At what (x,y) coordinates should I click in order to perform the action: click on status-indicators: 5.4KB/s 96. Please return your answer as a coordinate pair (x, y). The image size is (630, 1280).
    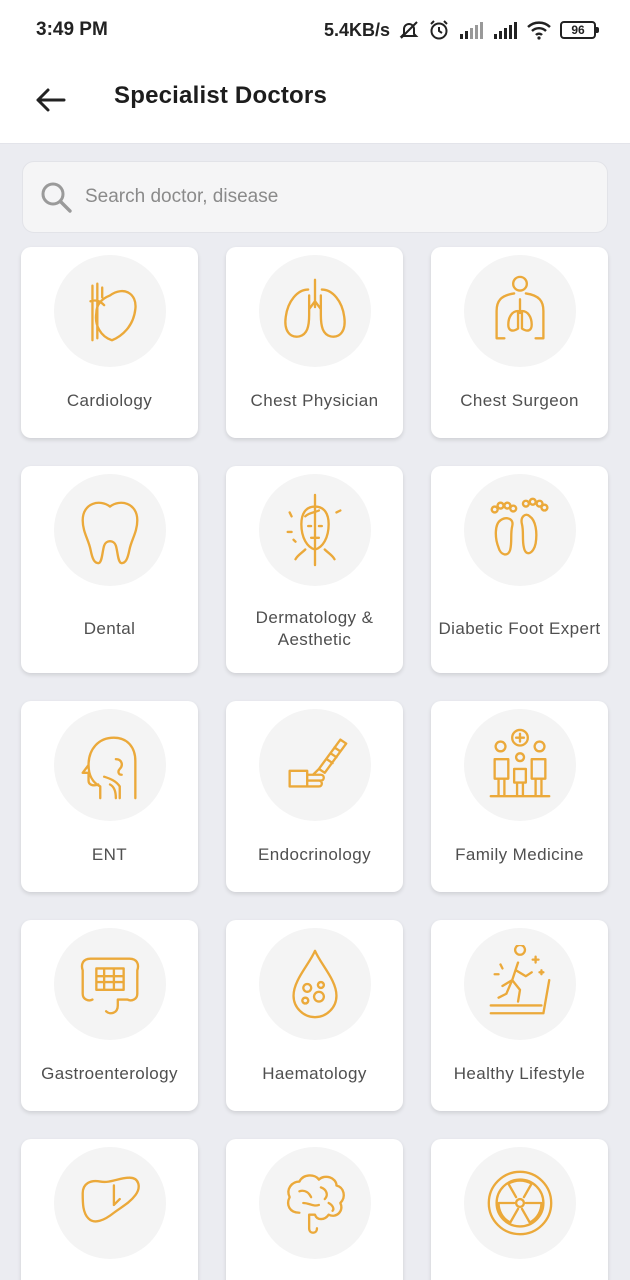
    Looking at the image, I should click on (461, 30).